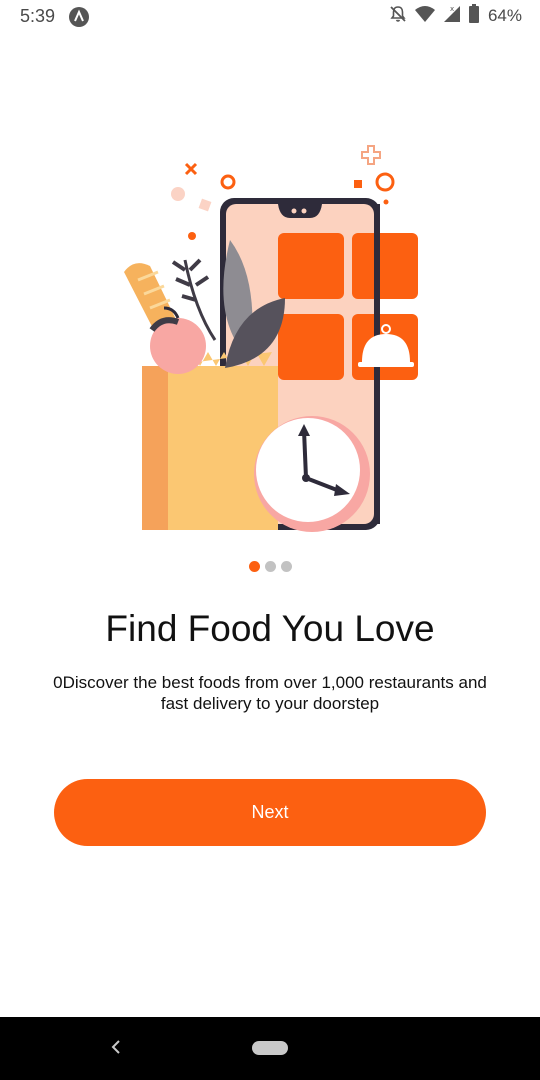 The image size is (540, 1080). I want to click on wifi-icon, so click(425, 16).